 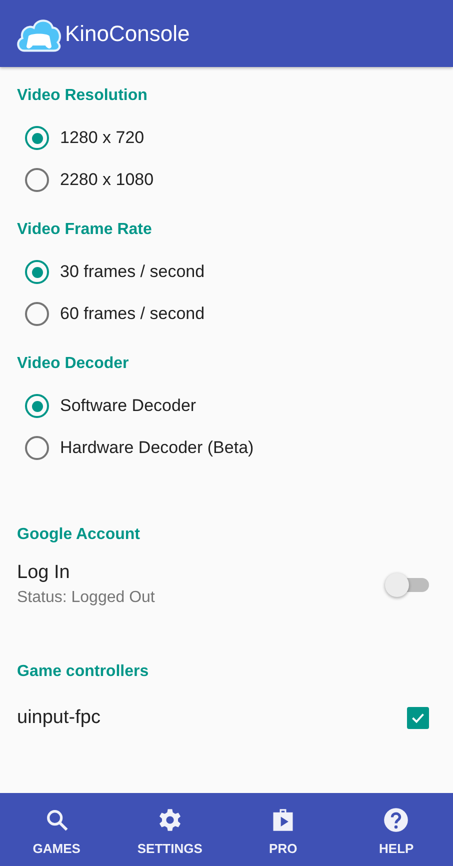 What do you see at coordinates (78, 534) in the screenshot?
I see `section-title: Google Account` at bounding box center [78, 534].